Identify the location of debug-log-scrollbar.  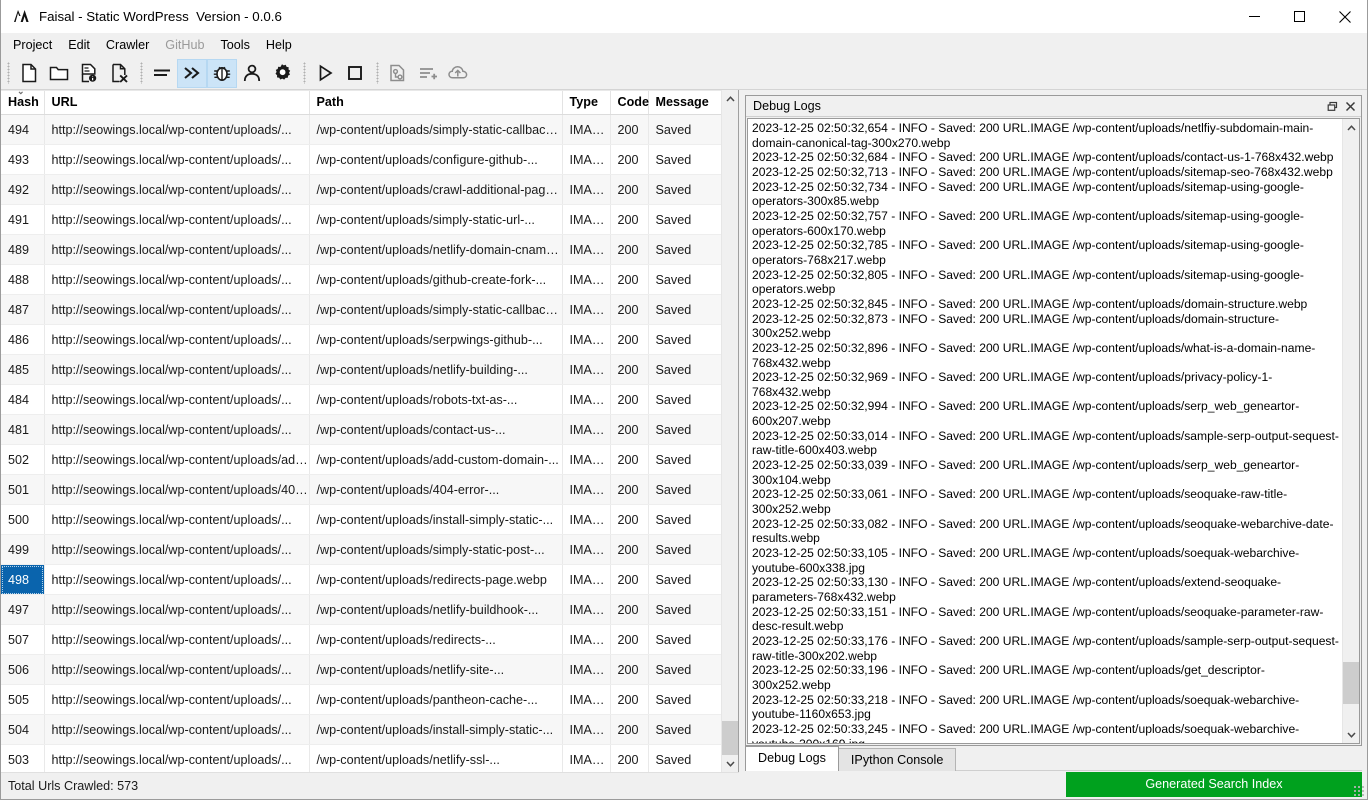
(1350, 431).